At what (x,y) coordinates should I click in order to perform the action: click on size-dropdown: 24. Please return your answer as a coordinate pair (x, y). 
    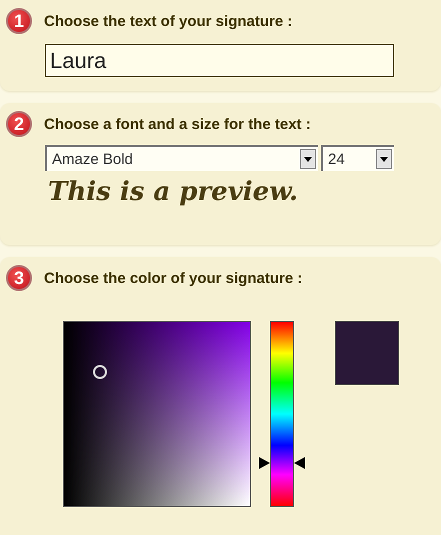
    Looking at the image, I should click on (357, 158).